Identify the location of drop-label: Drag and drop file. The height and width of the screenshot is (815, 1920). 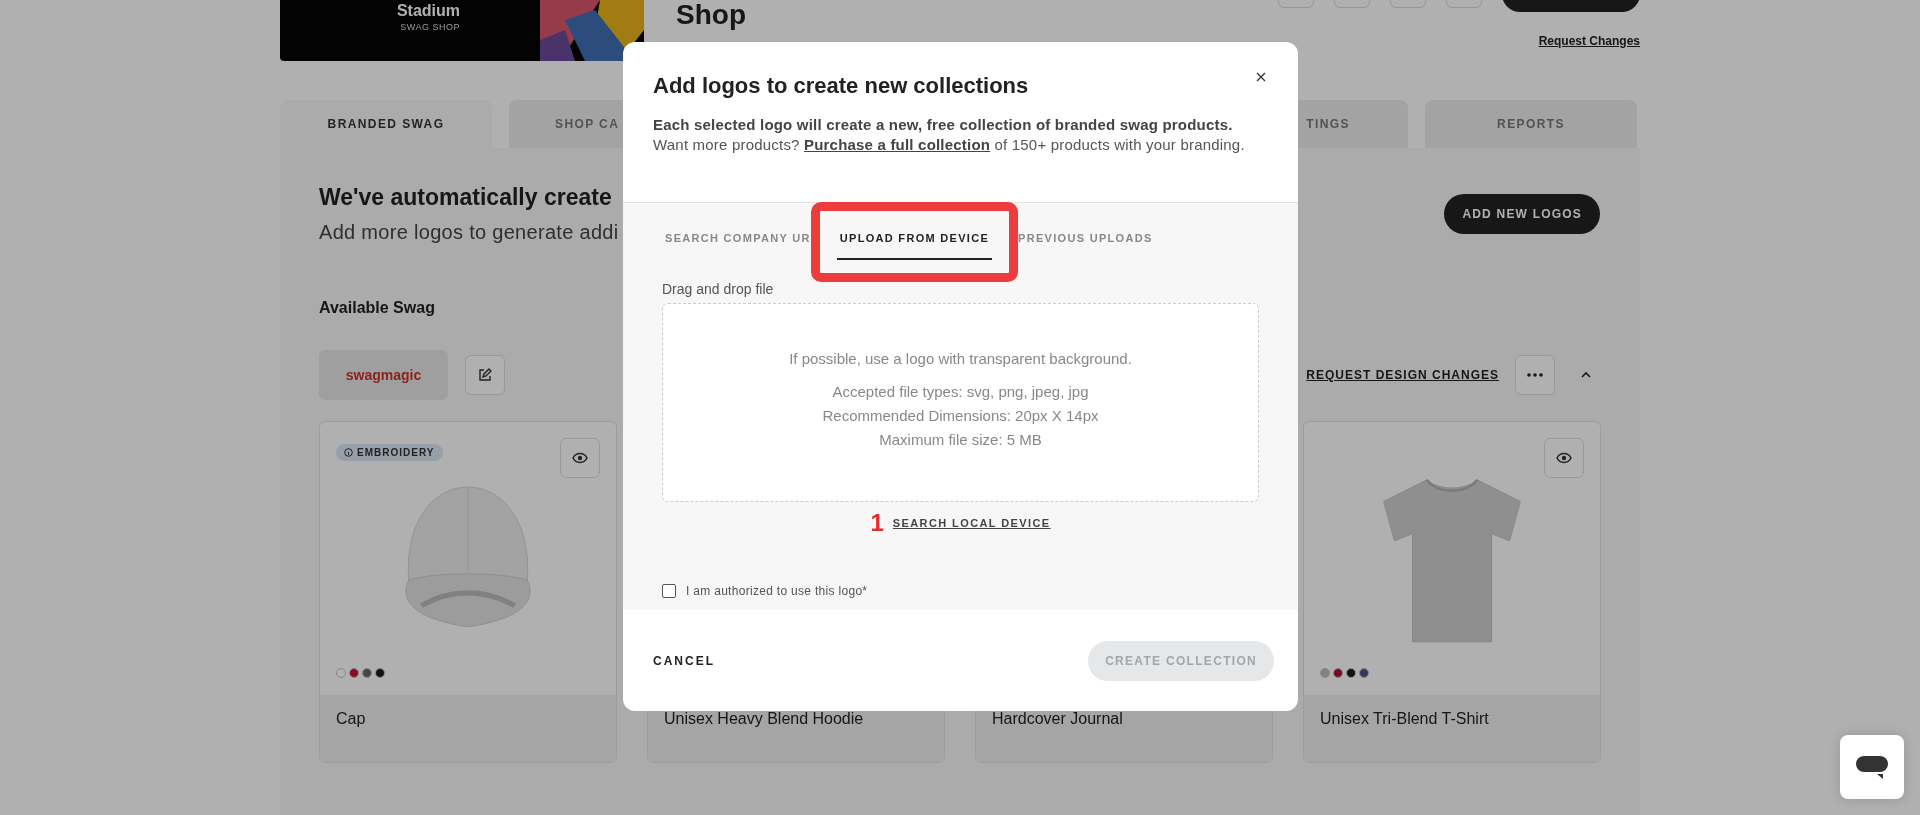
(718, 289).